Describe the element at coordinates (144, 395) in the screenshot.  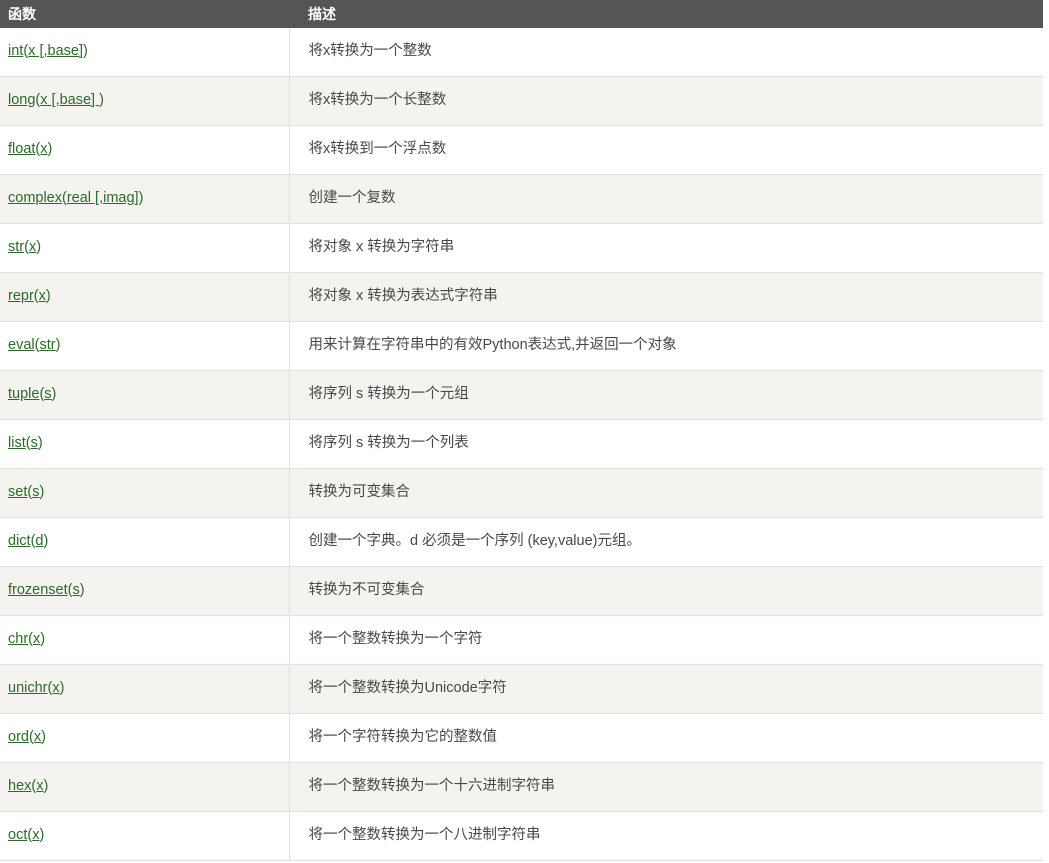
I see `function-cell: tuple(s)` at that location.